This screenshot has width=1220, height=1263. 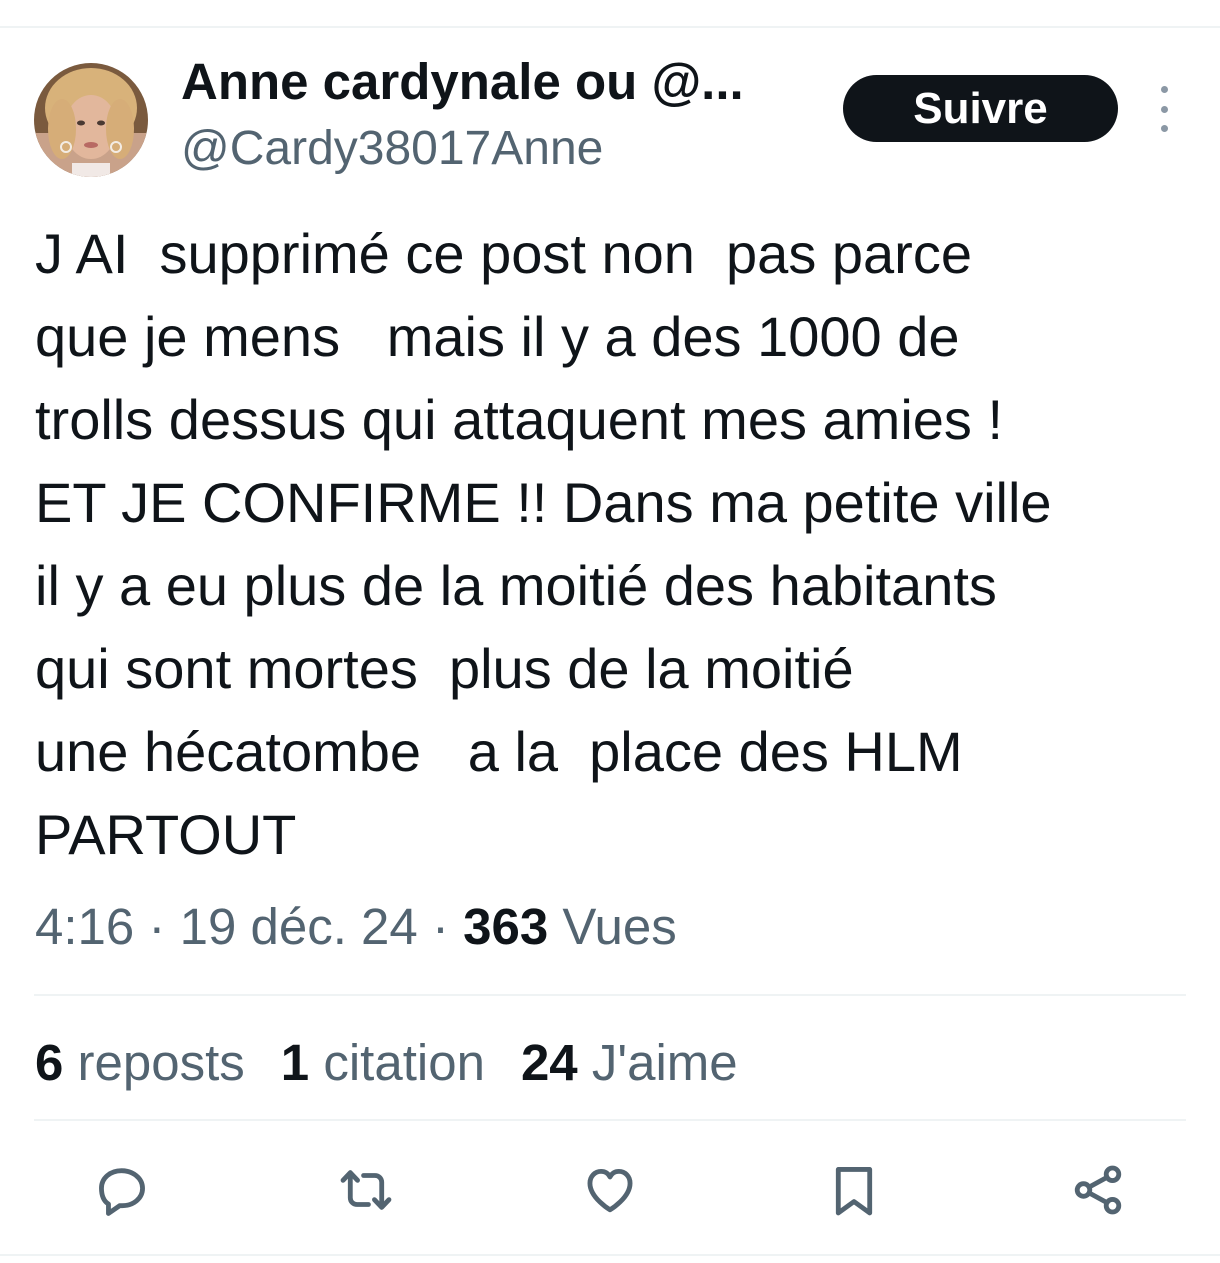 I want to click on views-label: Vues, so click(x=612, y=926).